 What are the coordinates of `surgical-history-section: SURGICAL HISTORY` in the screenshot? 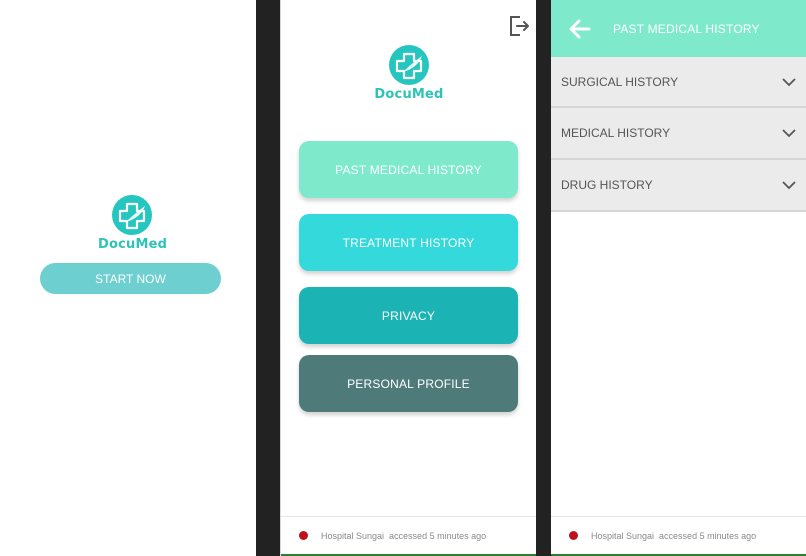 It's located at (678, 82).